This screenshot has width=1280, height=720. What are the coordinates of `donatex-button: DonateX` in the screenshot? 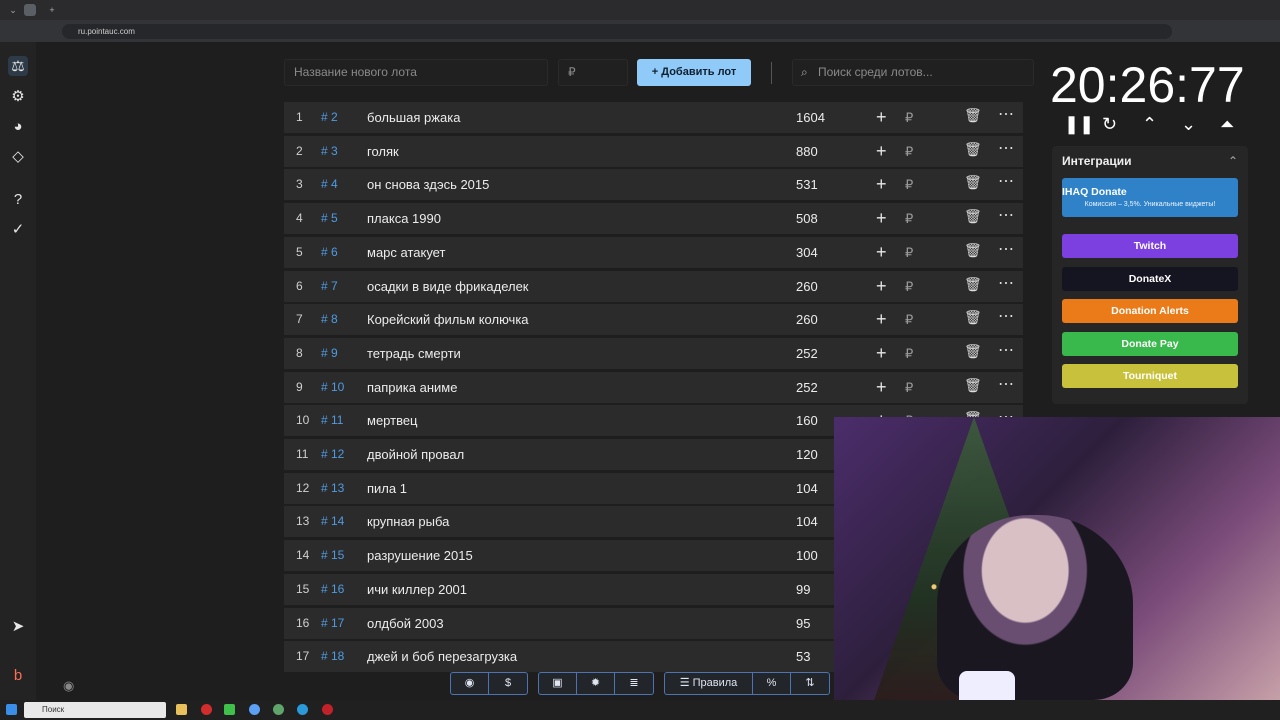 It's located at (1150, 279).